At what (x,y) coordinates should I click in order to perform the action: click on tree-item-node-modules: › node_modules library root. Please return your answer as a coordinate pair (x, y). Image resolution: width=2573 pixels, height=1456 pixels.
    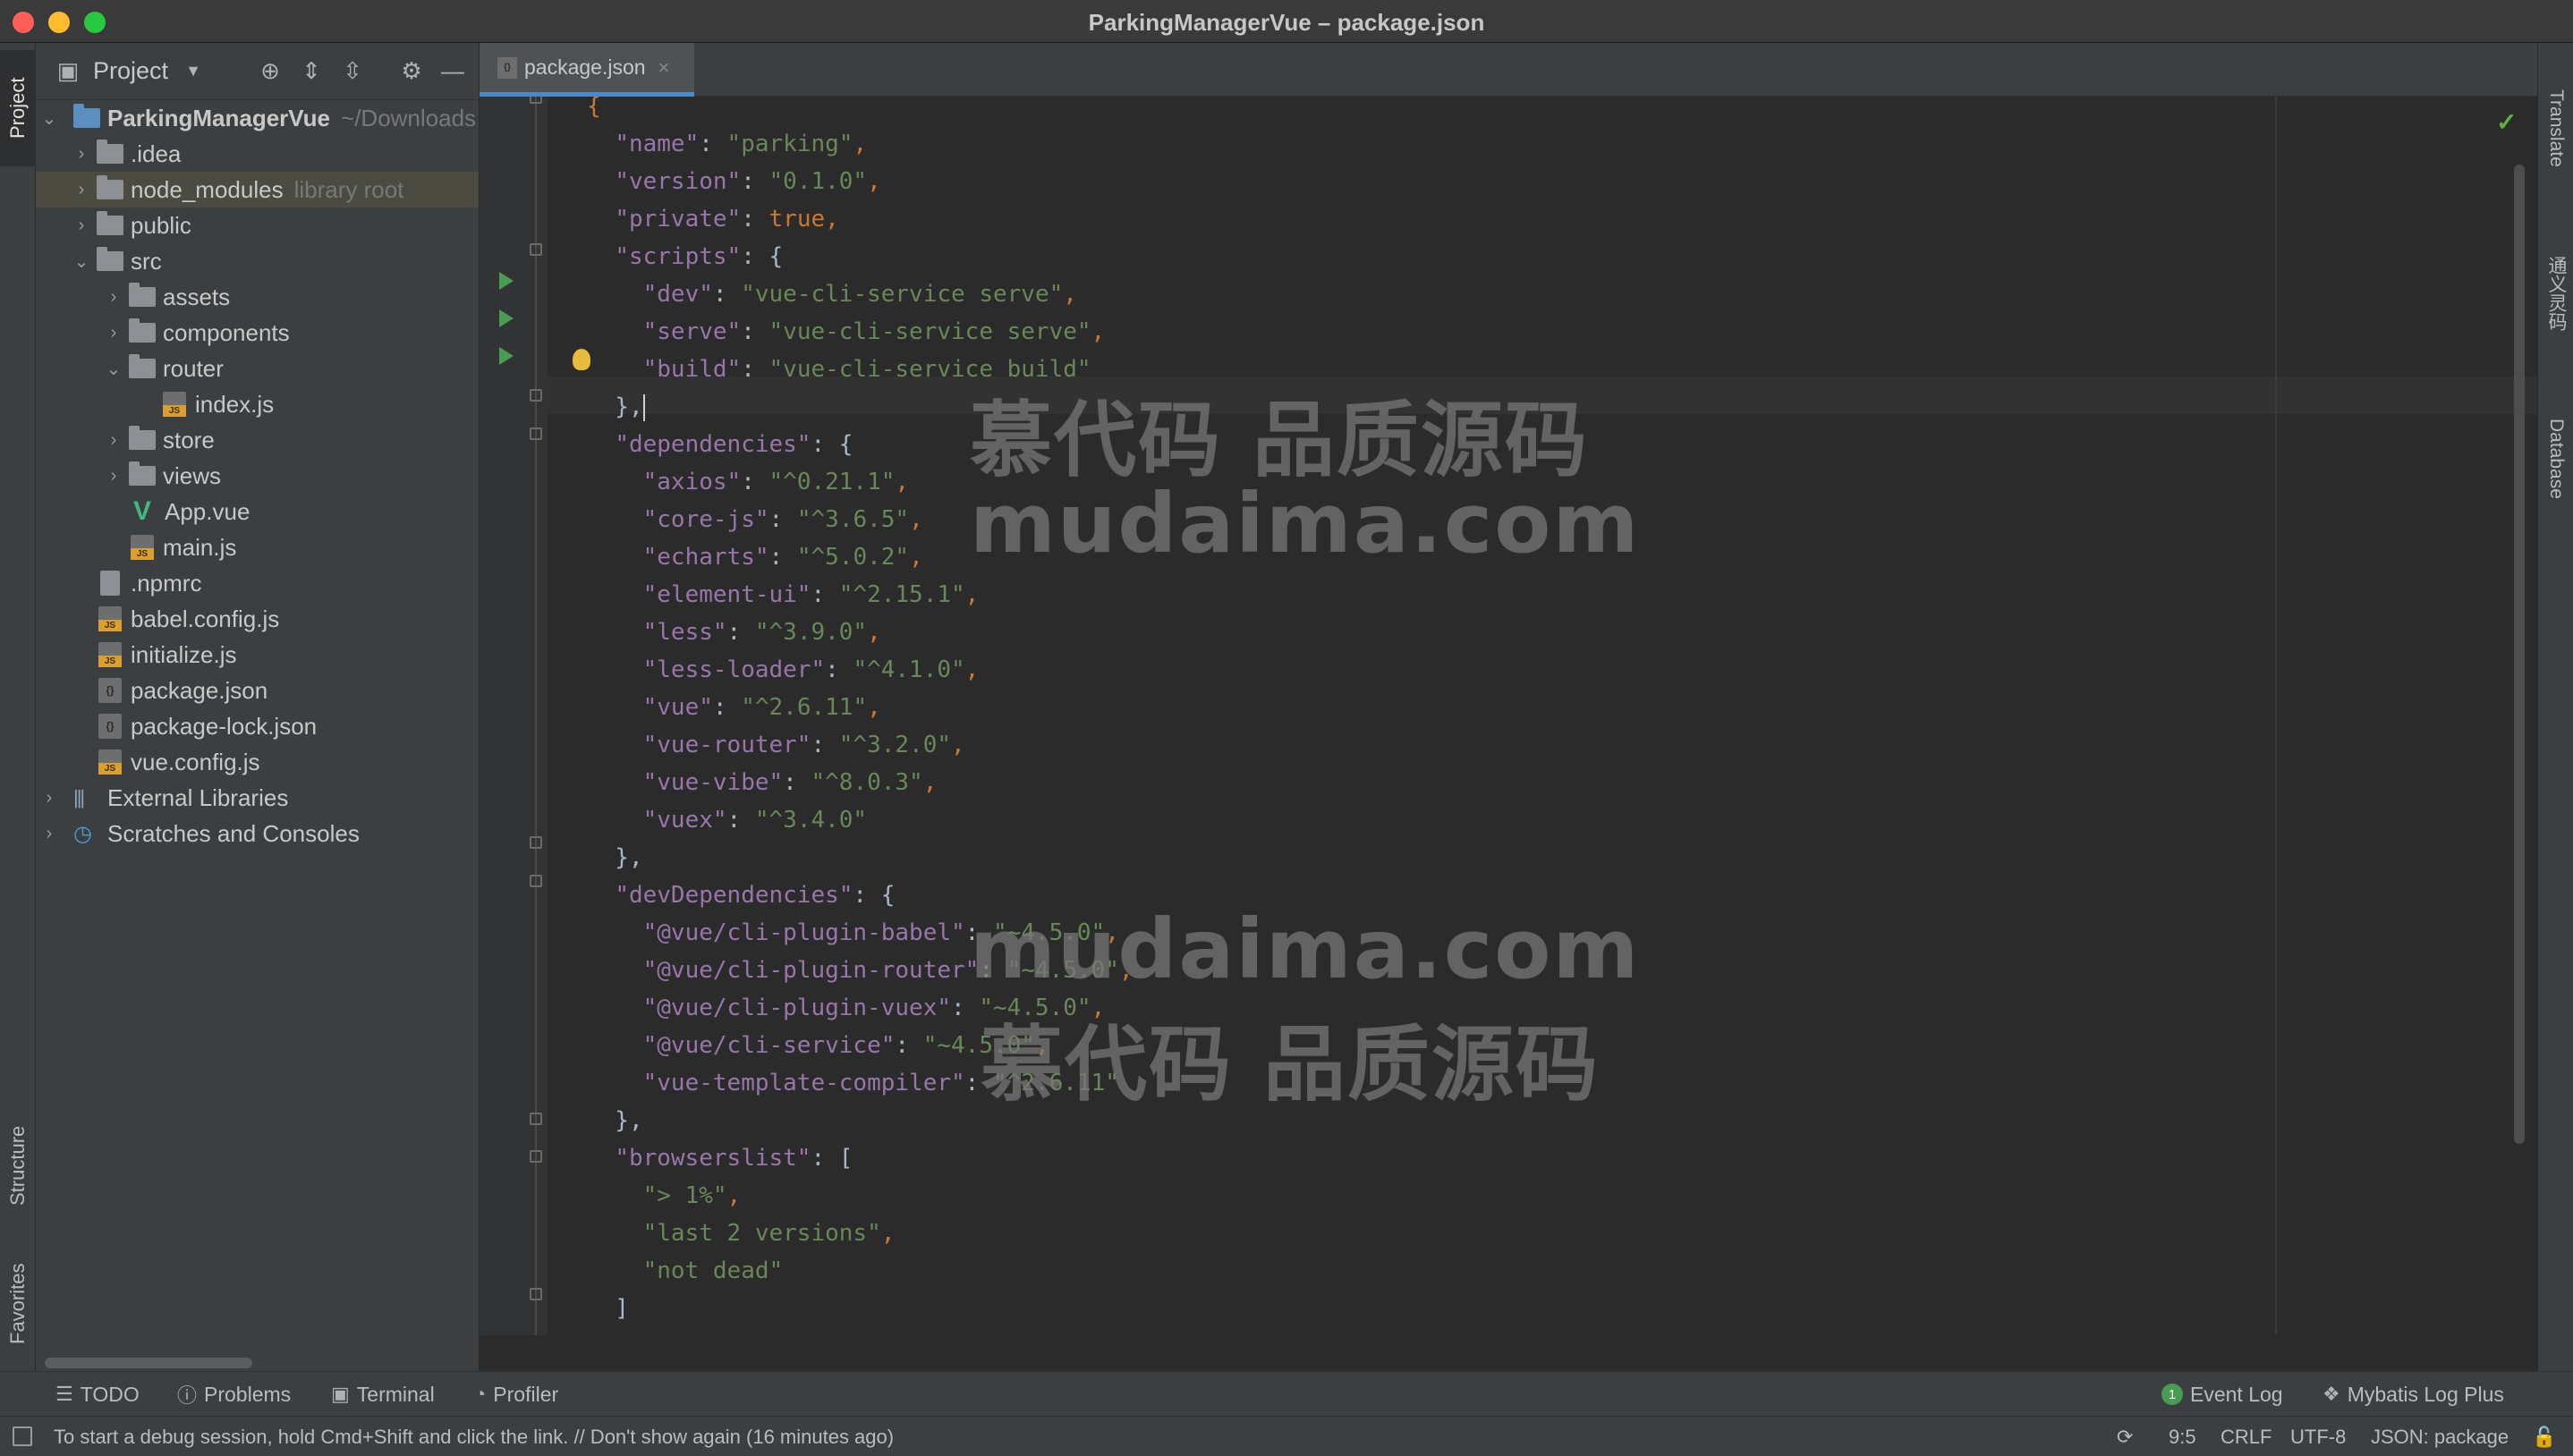
    Looking at the image, I should click on (257, 189).